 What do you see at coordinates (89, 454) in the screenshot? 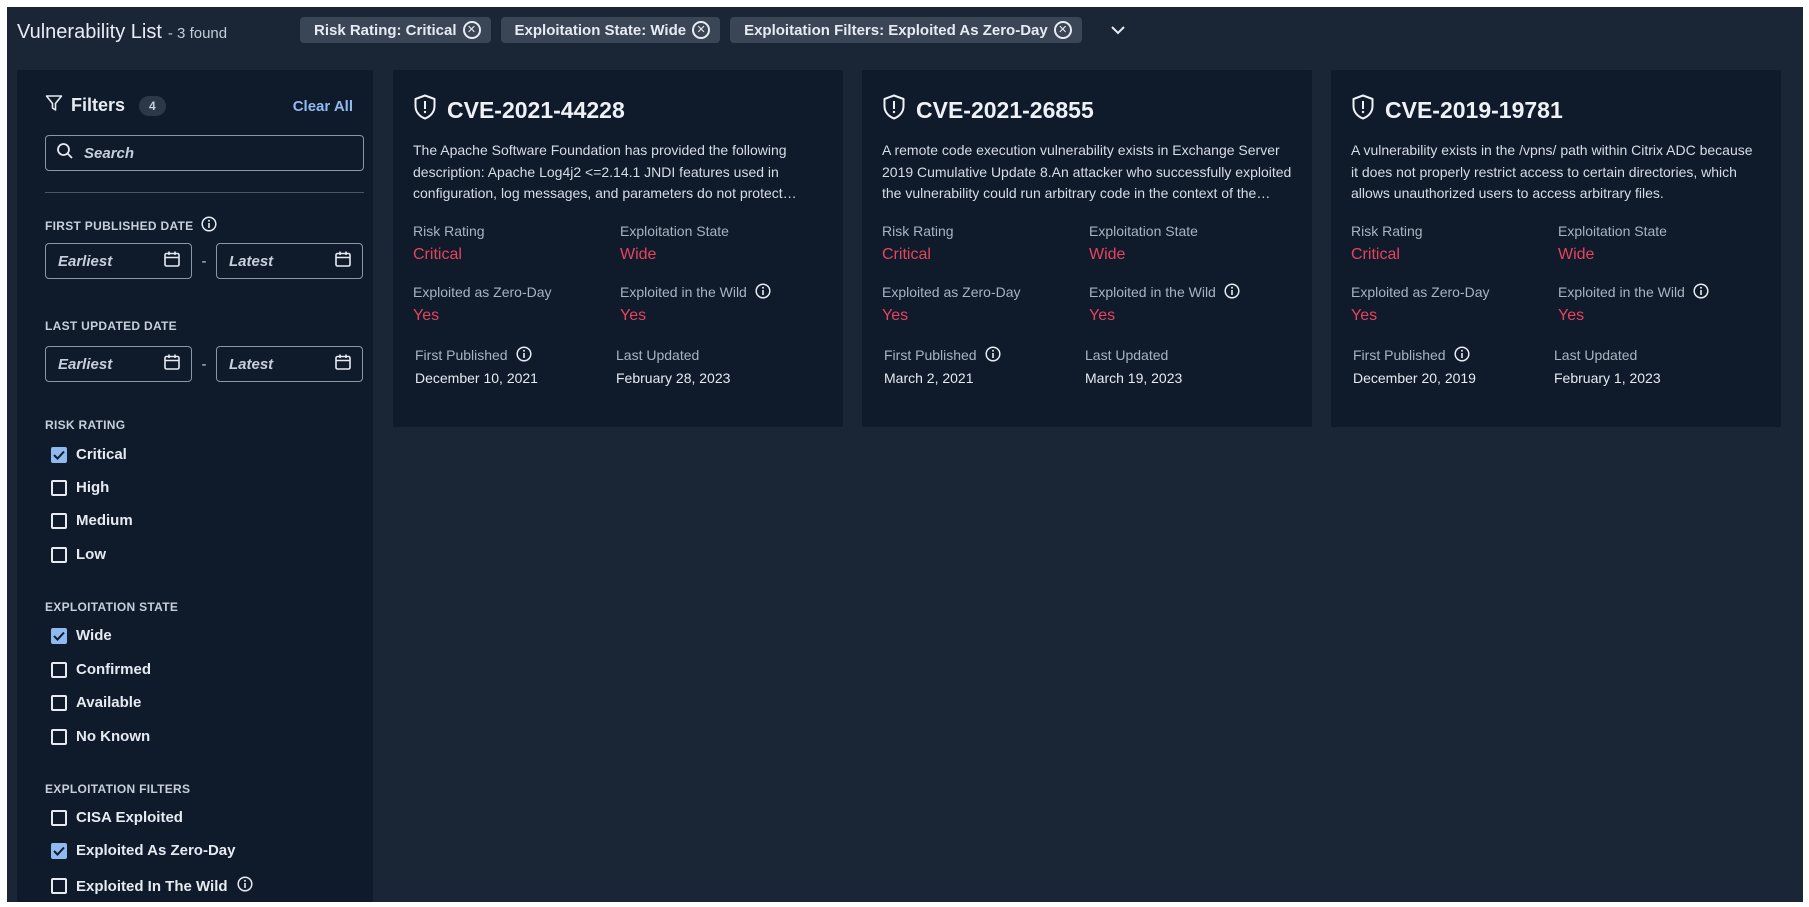
I see `checkbox-critical: Critical` at bounding box center [89, 454].